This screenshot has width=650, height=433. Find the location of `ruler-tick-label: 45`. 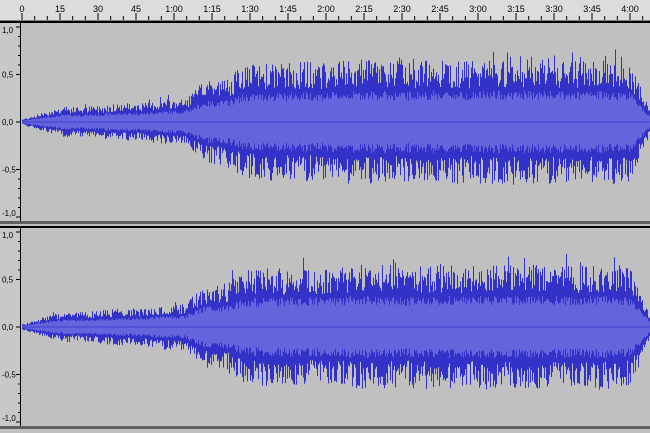

ruler-tick-label: 45 is located at coordinates (136, 9).